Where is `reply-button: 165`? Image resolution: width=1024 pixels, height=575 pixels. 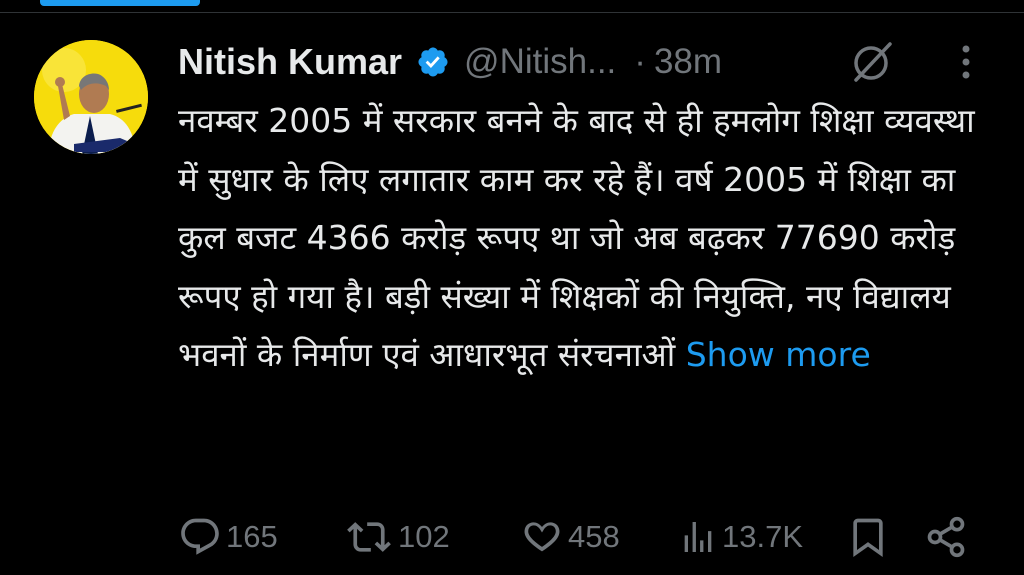 reply-button: 165 is located at coordinates (228, 537).